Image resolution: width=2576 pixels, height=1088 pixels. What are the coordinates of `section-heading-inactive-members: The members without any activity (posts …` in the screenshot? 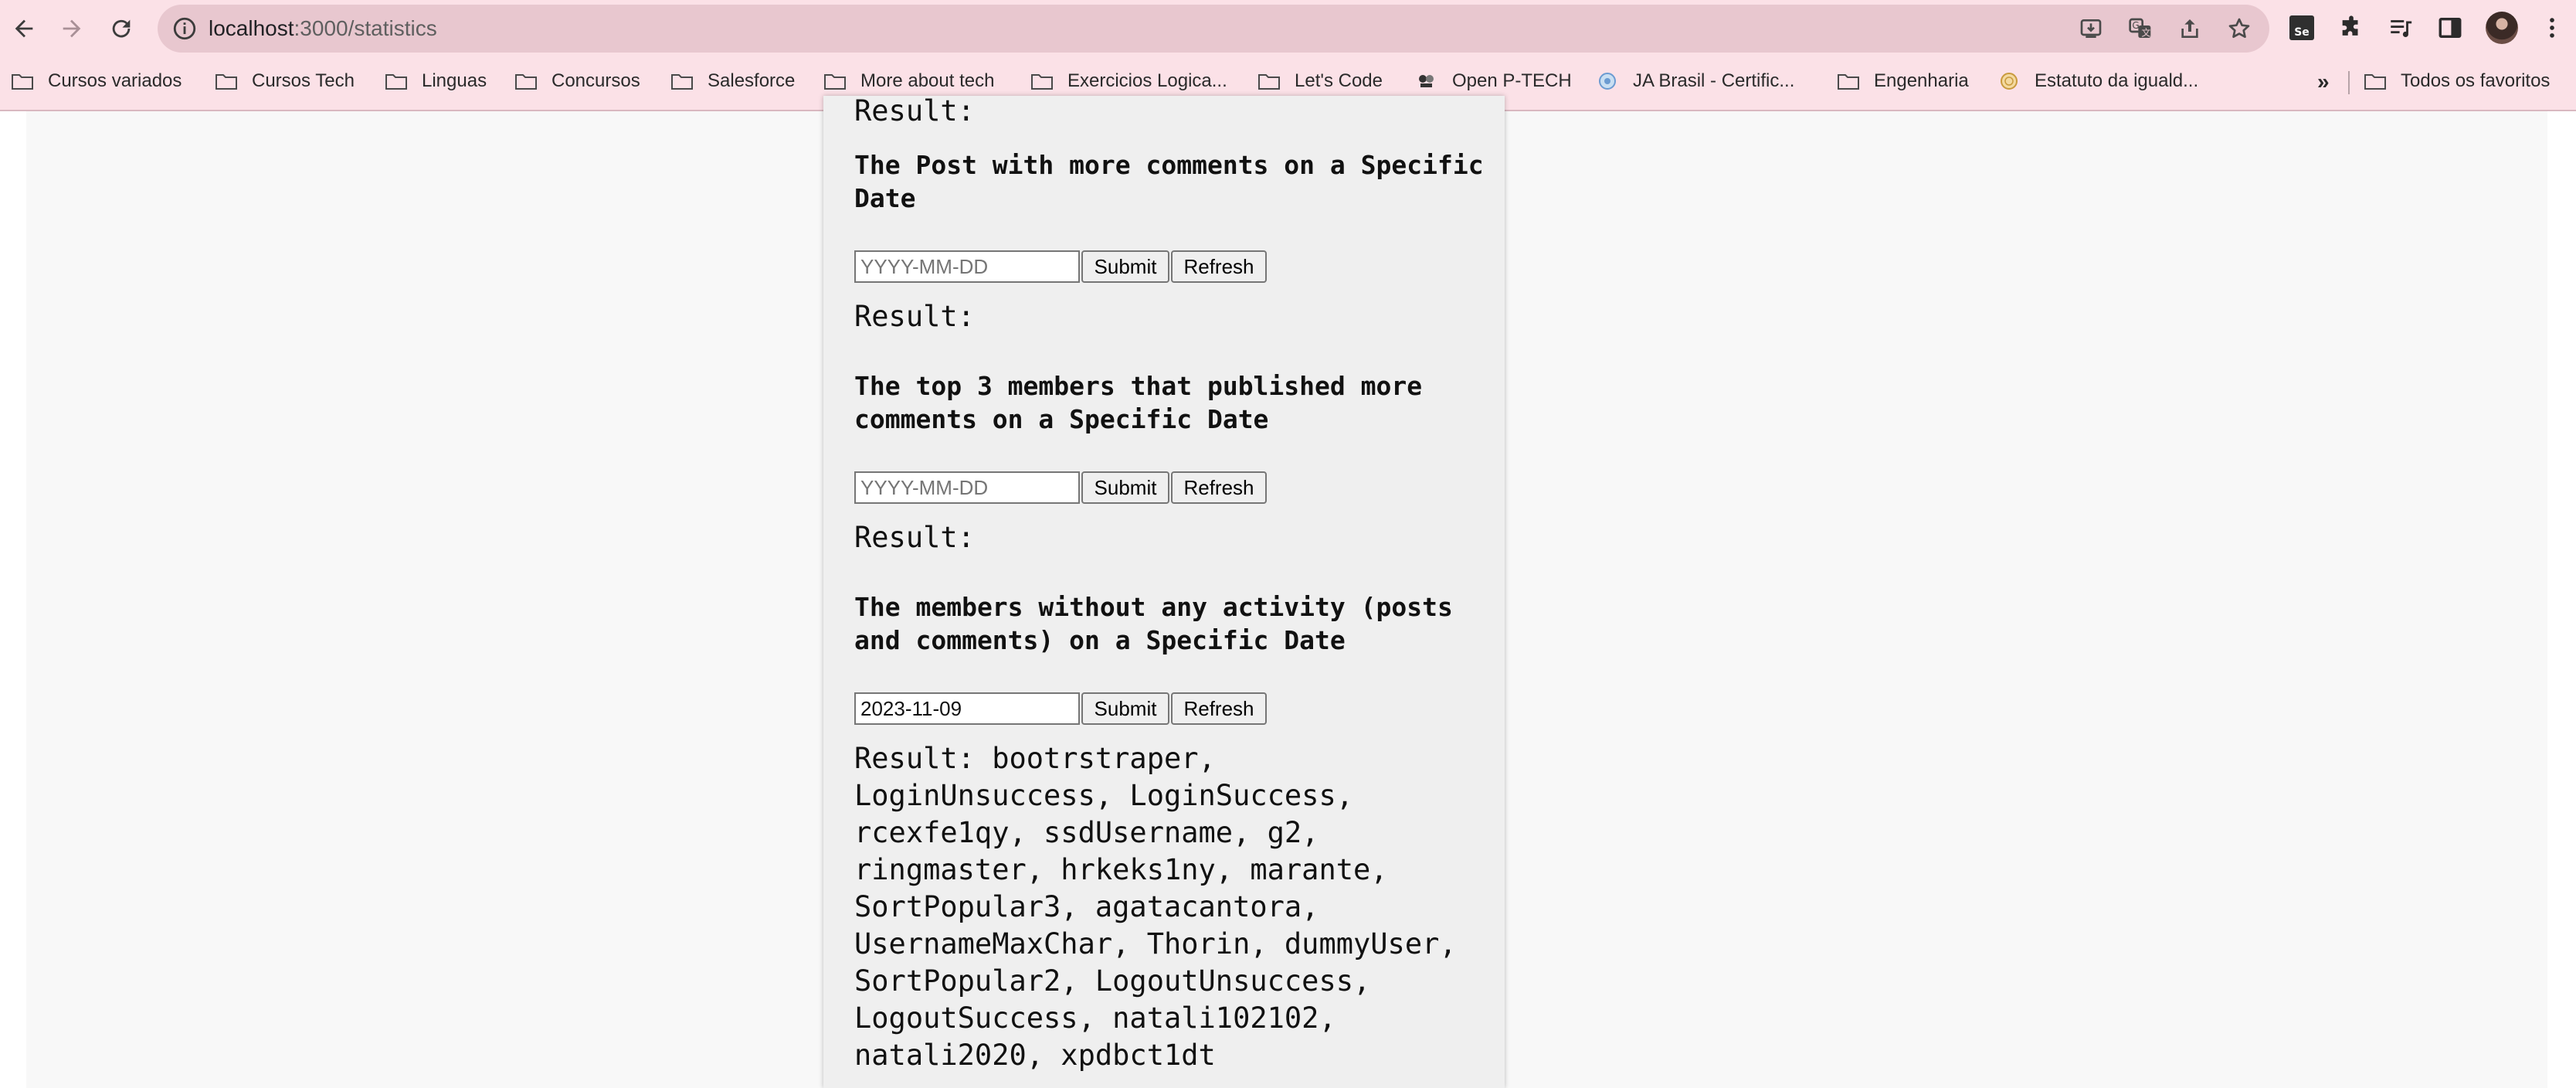 It's located at (1153, 623).